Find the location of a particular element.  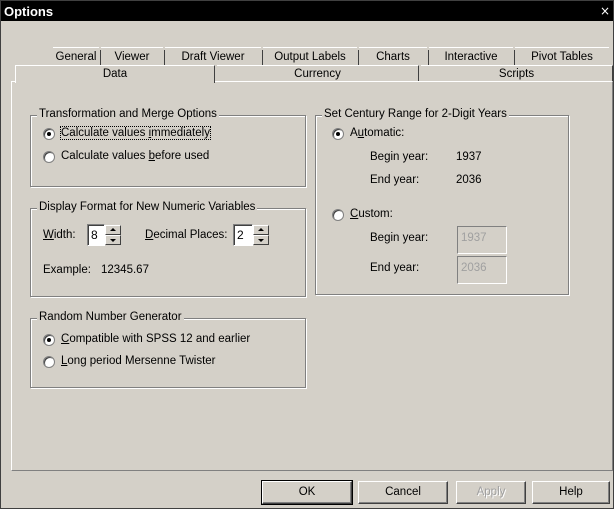

tab-general: General is located at coordinates (77, 57).